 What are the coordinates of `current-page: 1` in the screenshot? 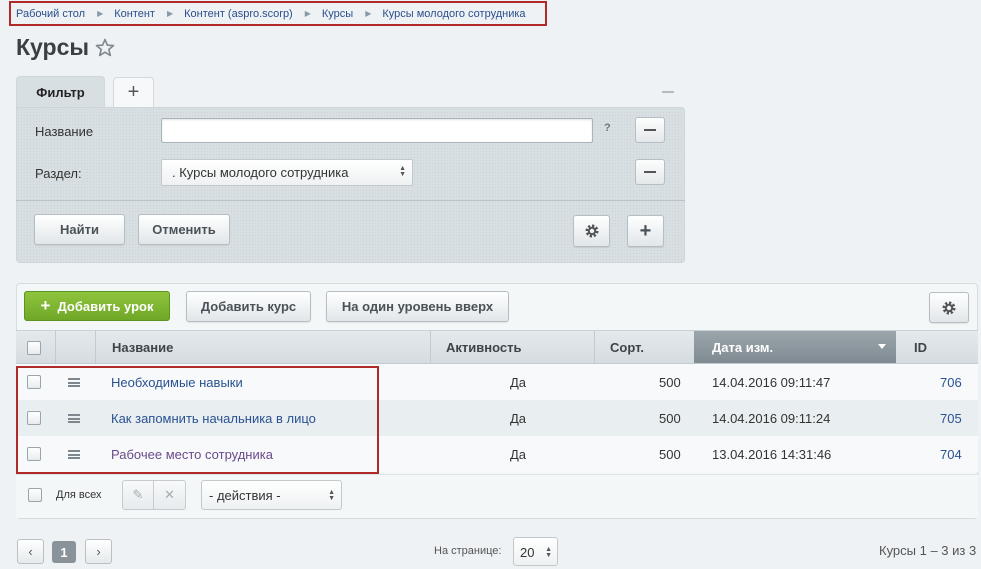 It's located at (64, 552).